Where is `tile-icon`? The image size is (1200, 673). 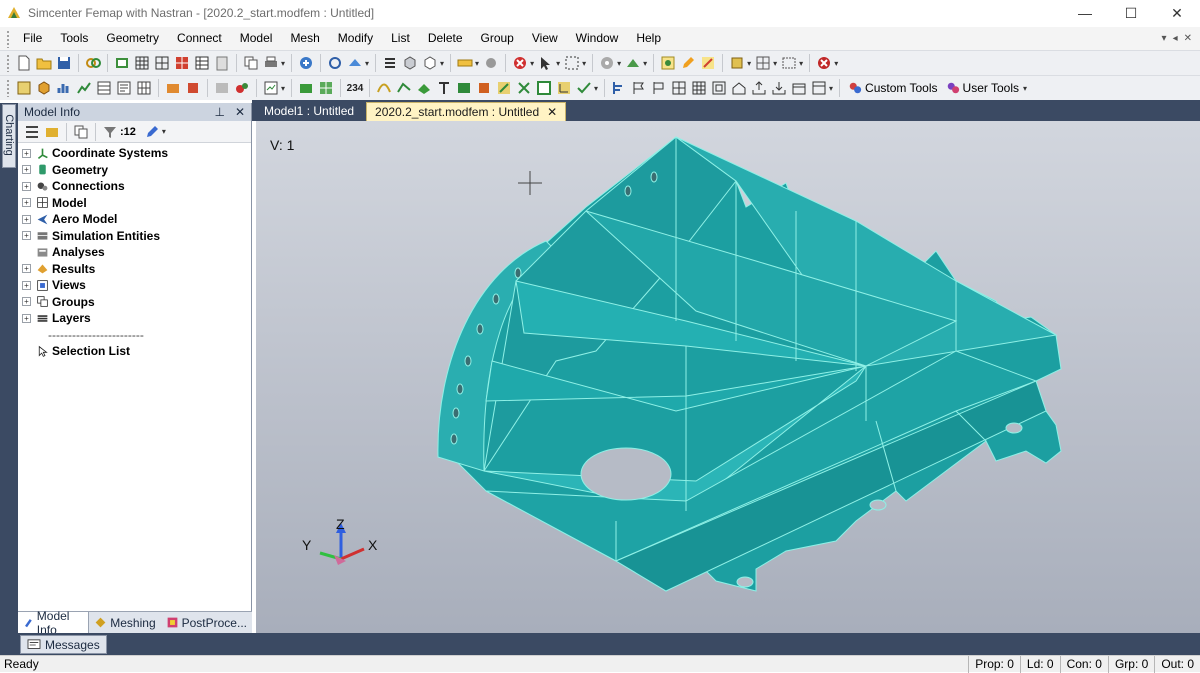 tile-icon is located at coordinates (679, 88).